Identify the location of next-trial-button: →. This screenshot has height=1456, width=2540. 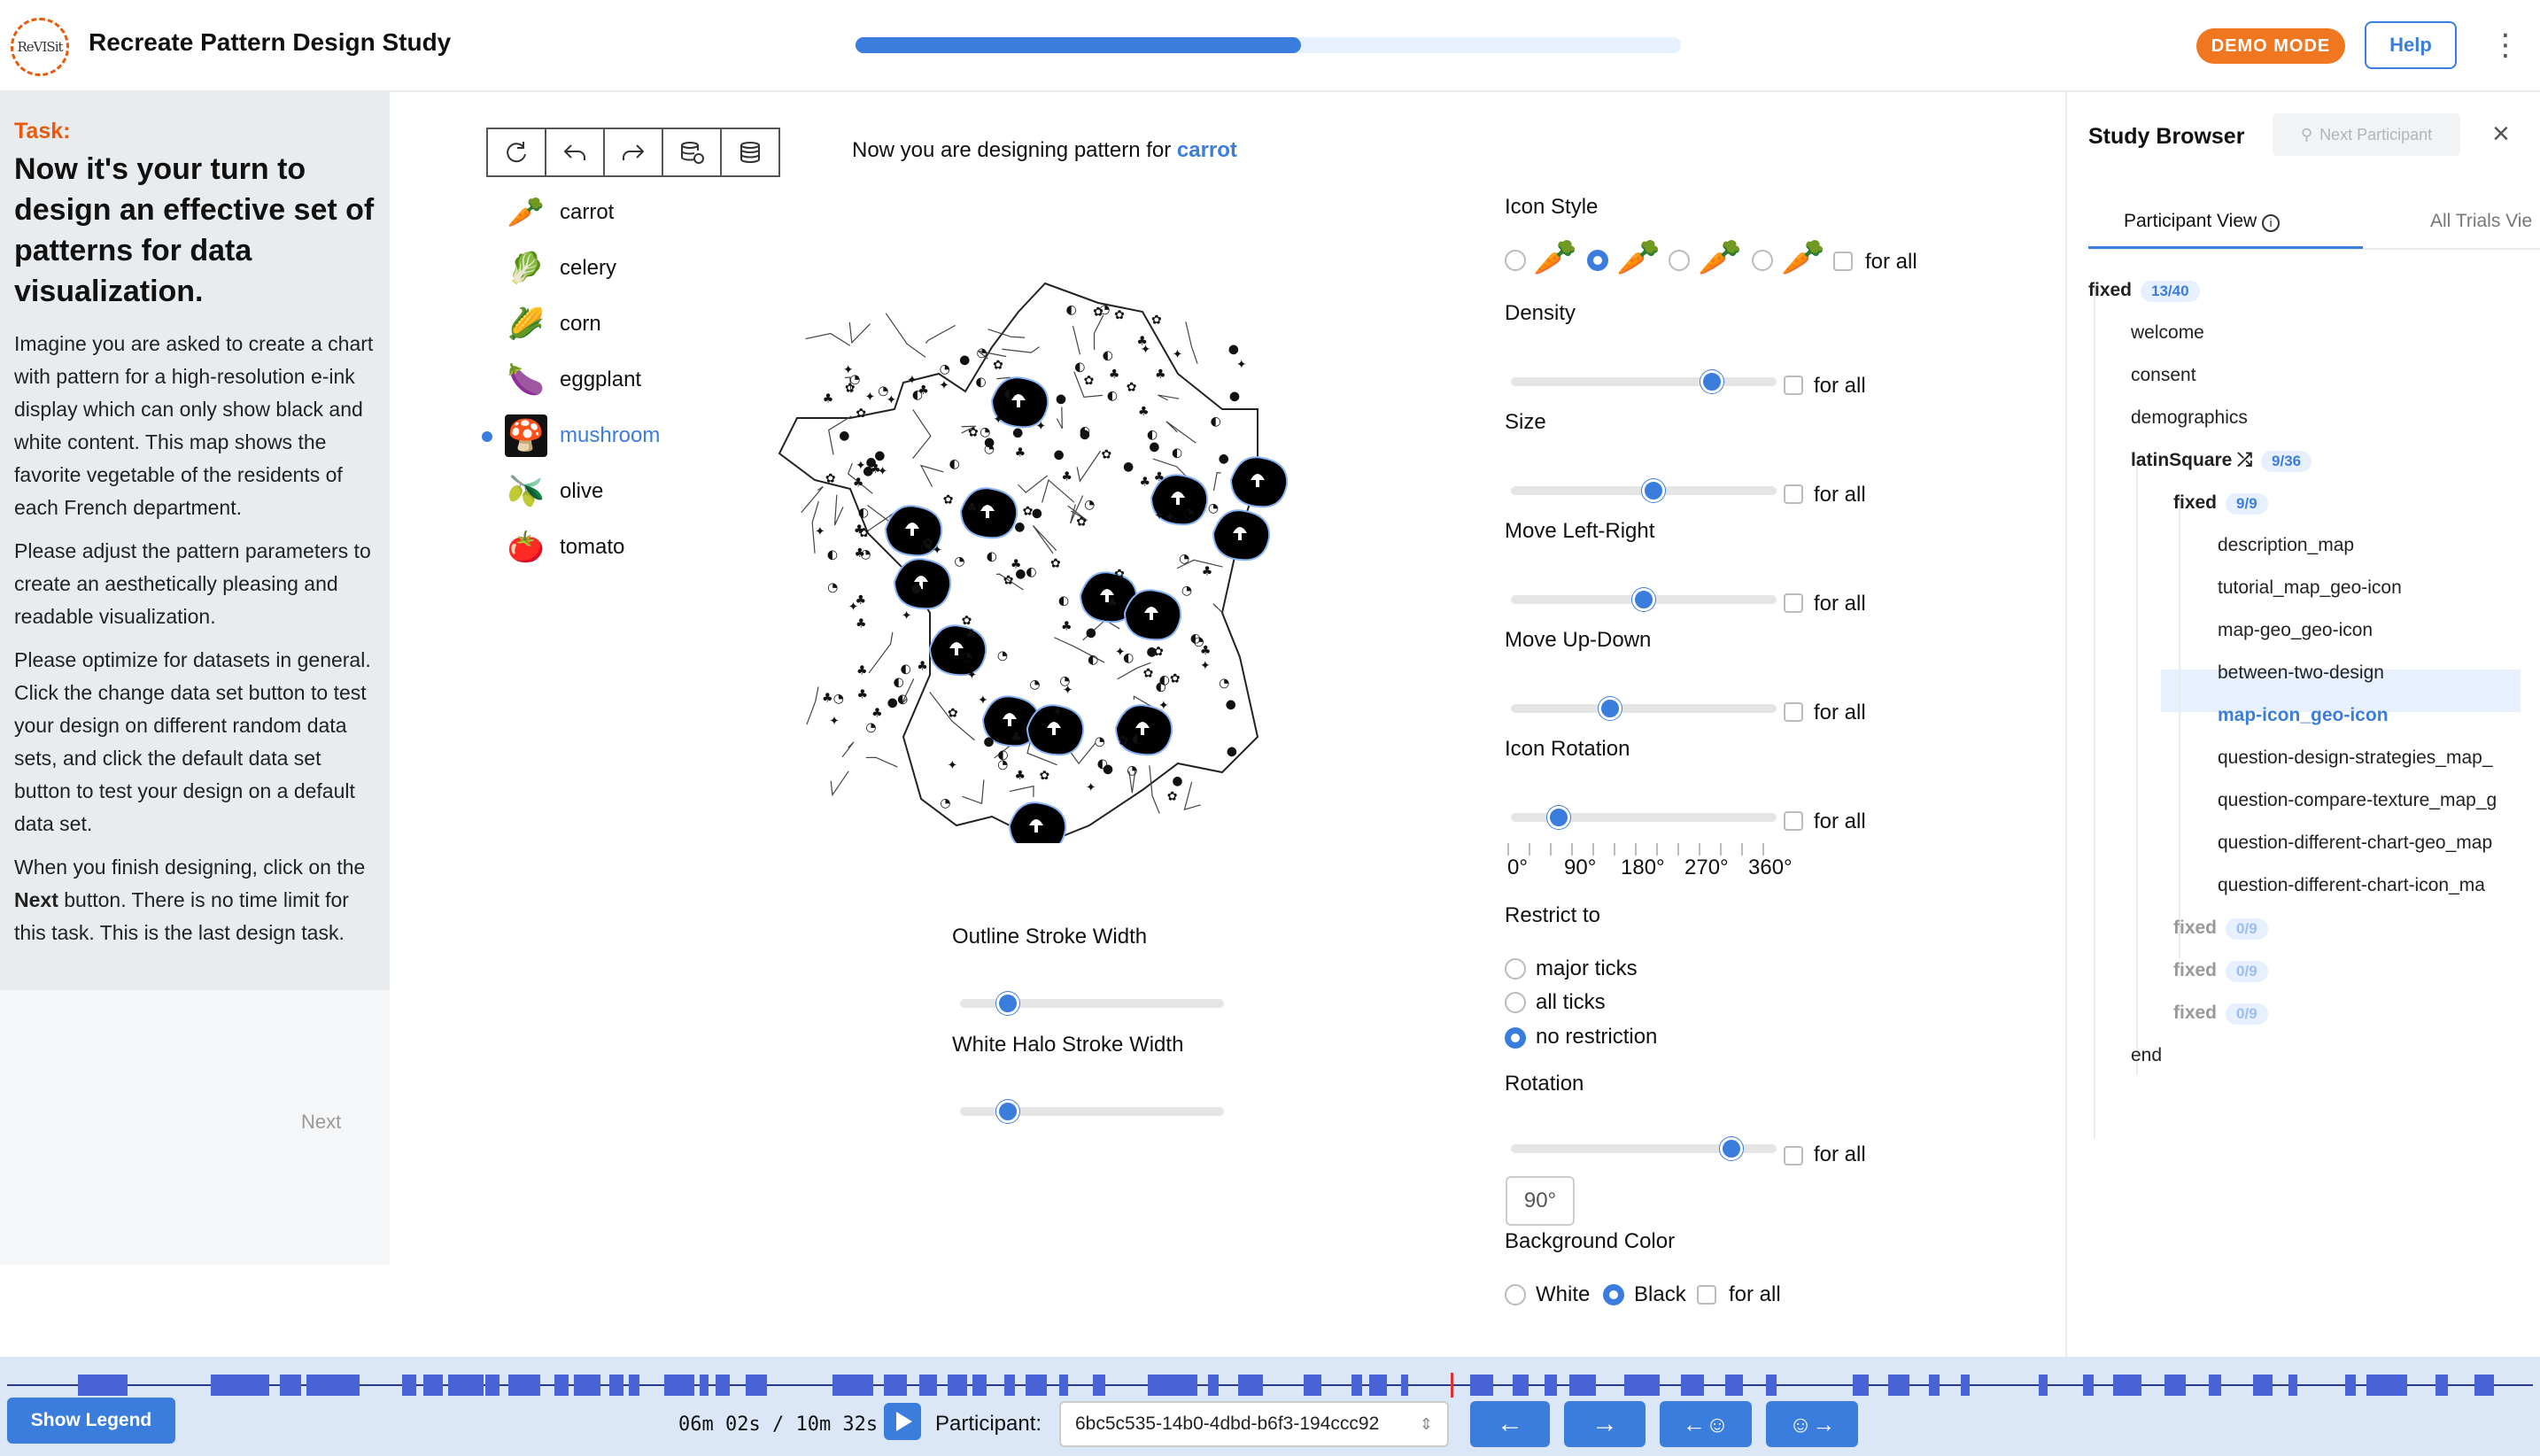
(1605, 1424).